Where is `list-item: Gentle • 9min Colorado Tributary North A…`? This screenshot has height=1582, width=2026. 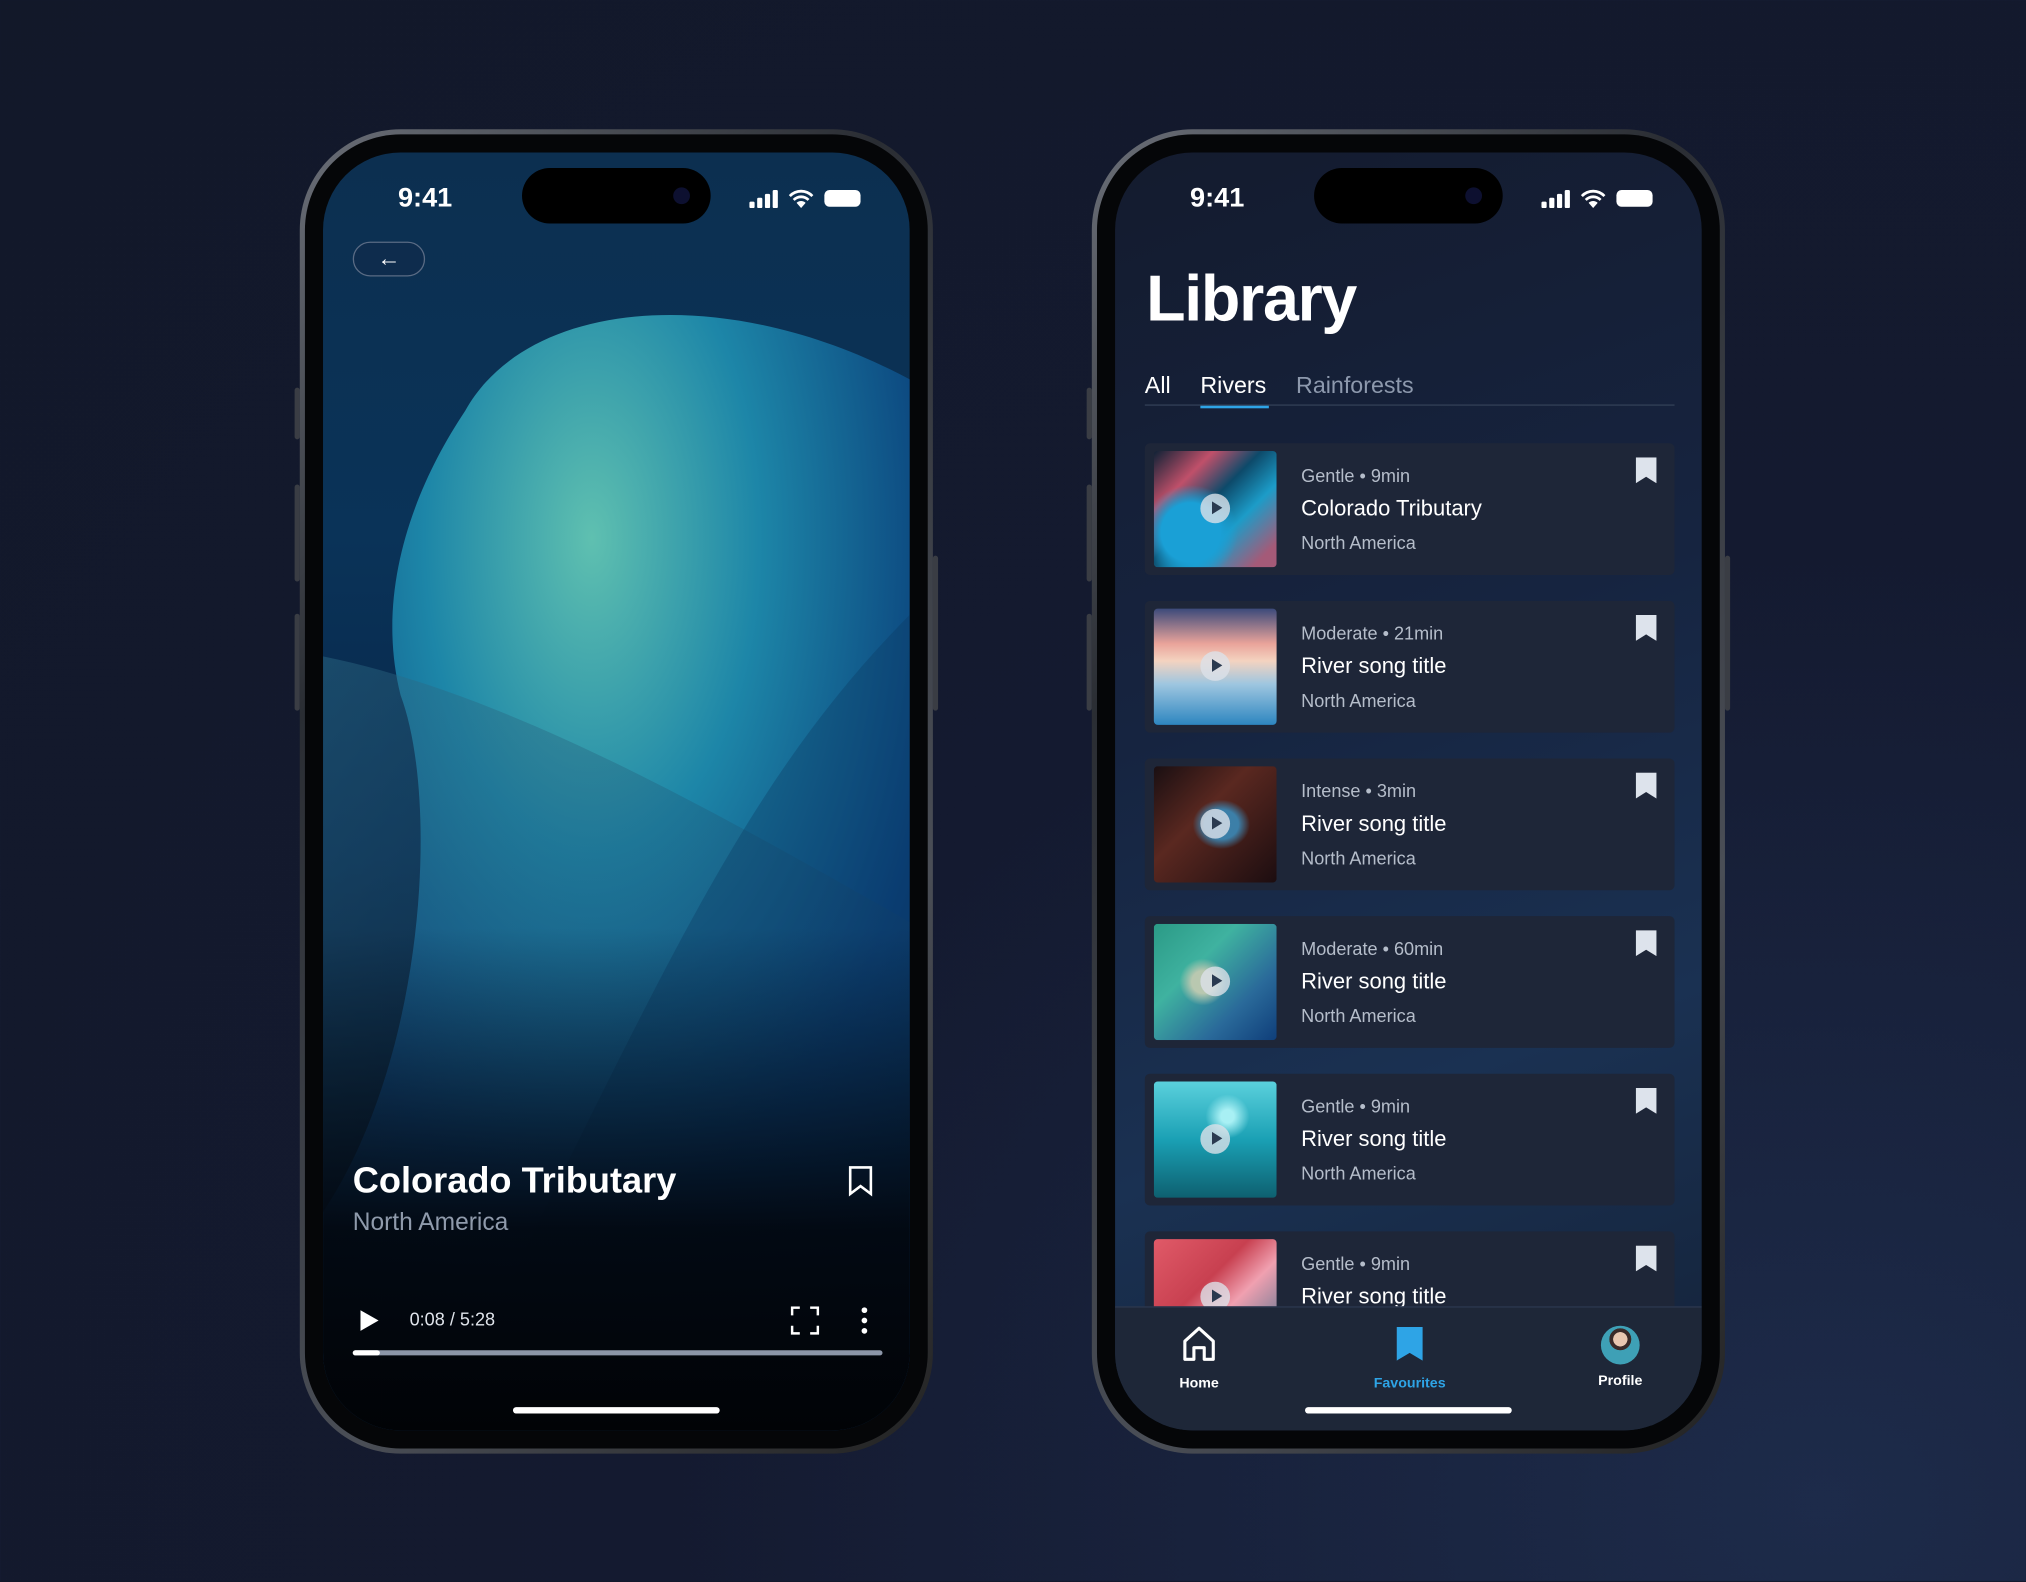 list-item: Gentle • 9min Colorado Tributary North A… is located at coordinates (1409, 509).